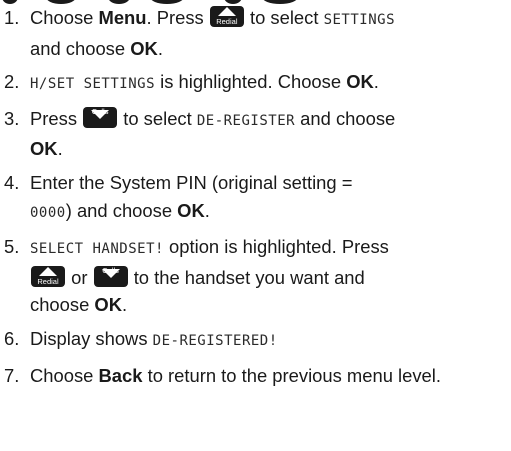 The width and height of the screenshot is (511, 451). What do you see at coordinates (12, 338) in the screenshot?
I see `step-number: 6.` at bounding box center [12, 338].